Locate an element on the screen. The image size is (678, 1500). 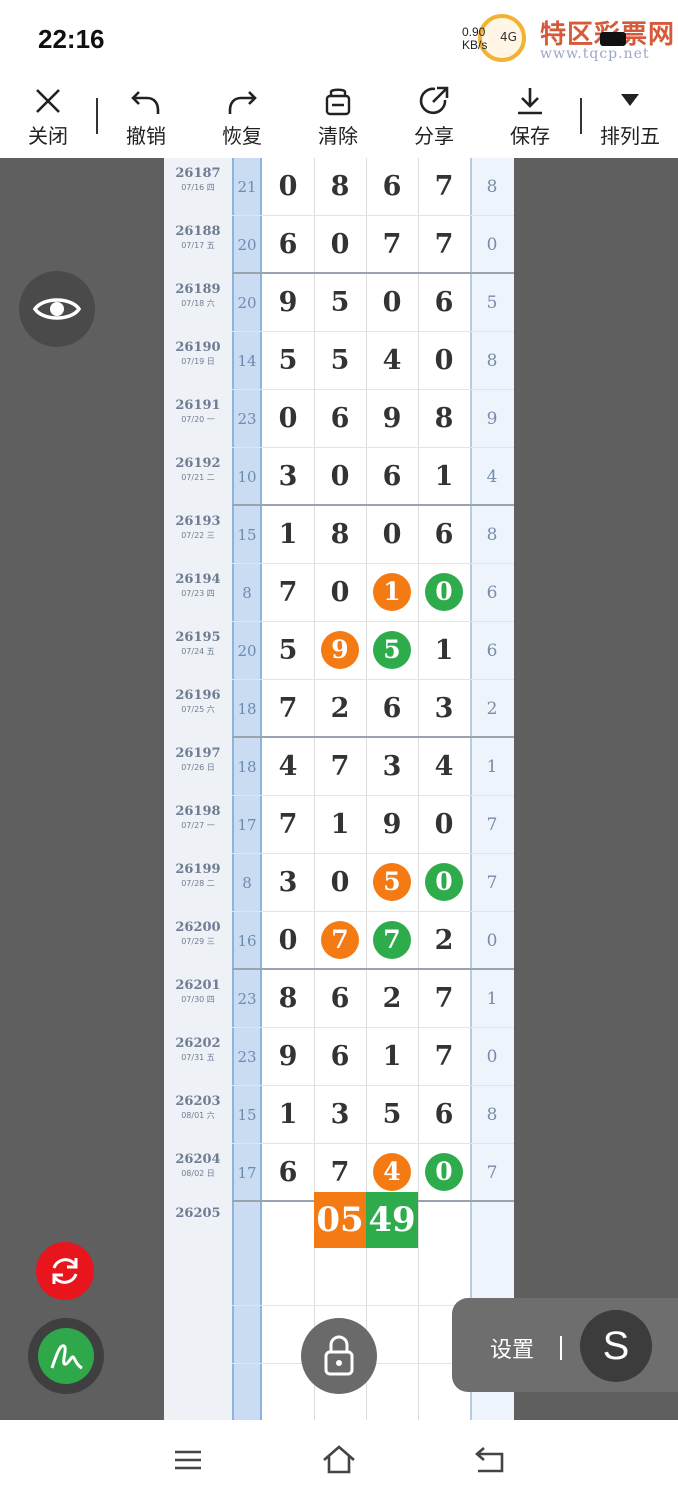
back-icon is located at coordinates (490, 1460).